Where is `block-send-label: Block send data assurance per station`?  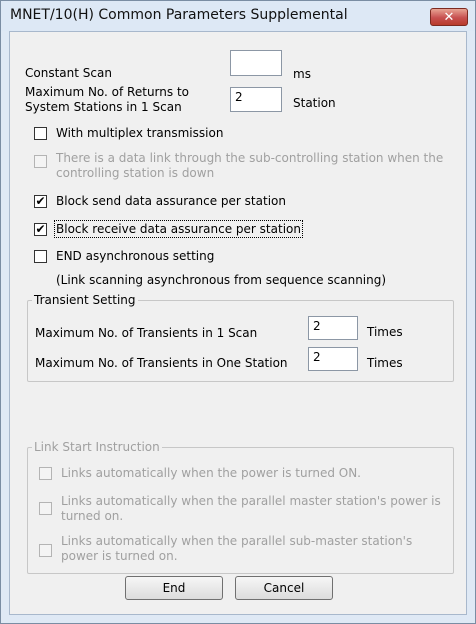 block-send-label: Block send data assurance per station is located at coordinates (171, 201).